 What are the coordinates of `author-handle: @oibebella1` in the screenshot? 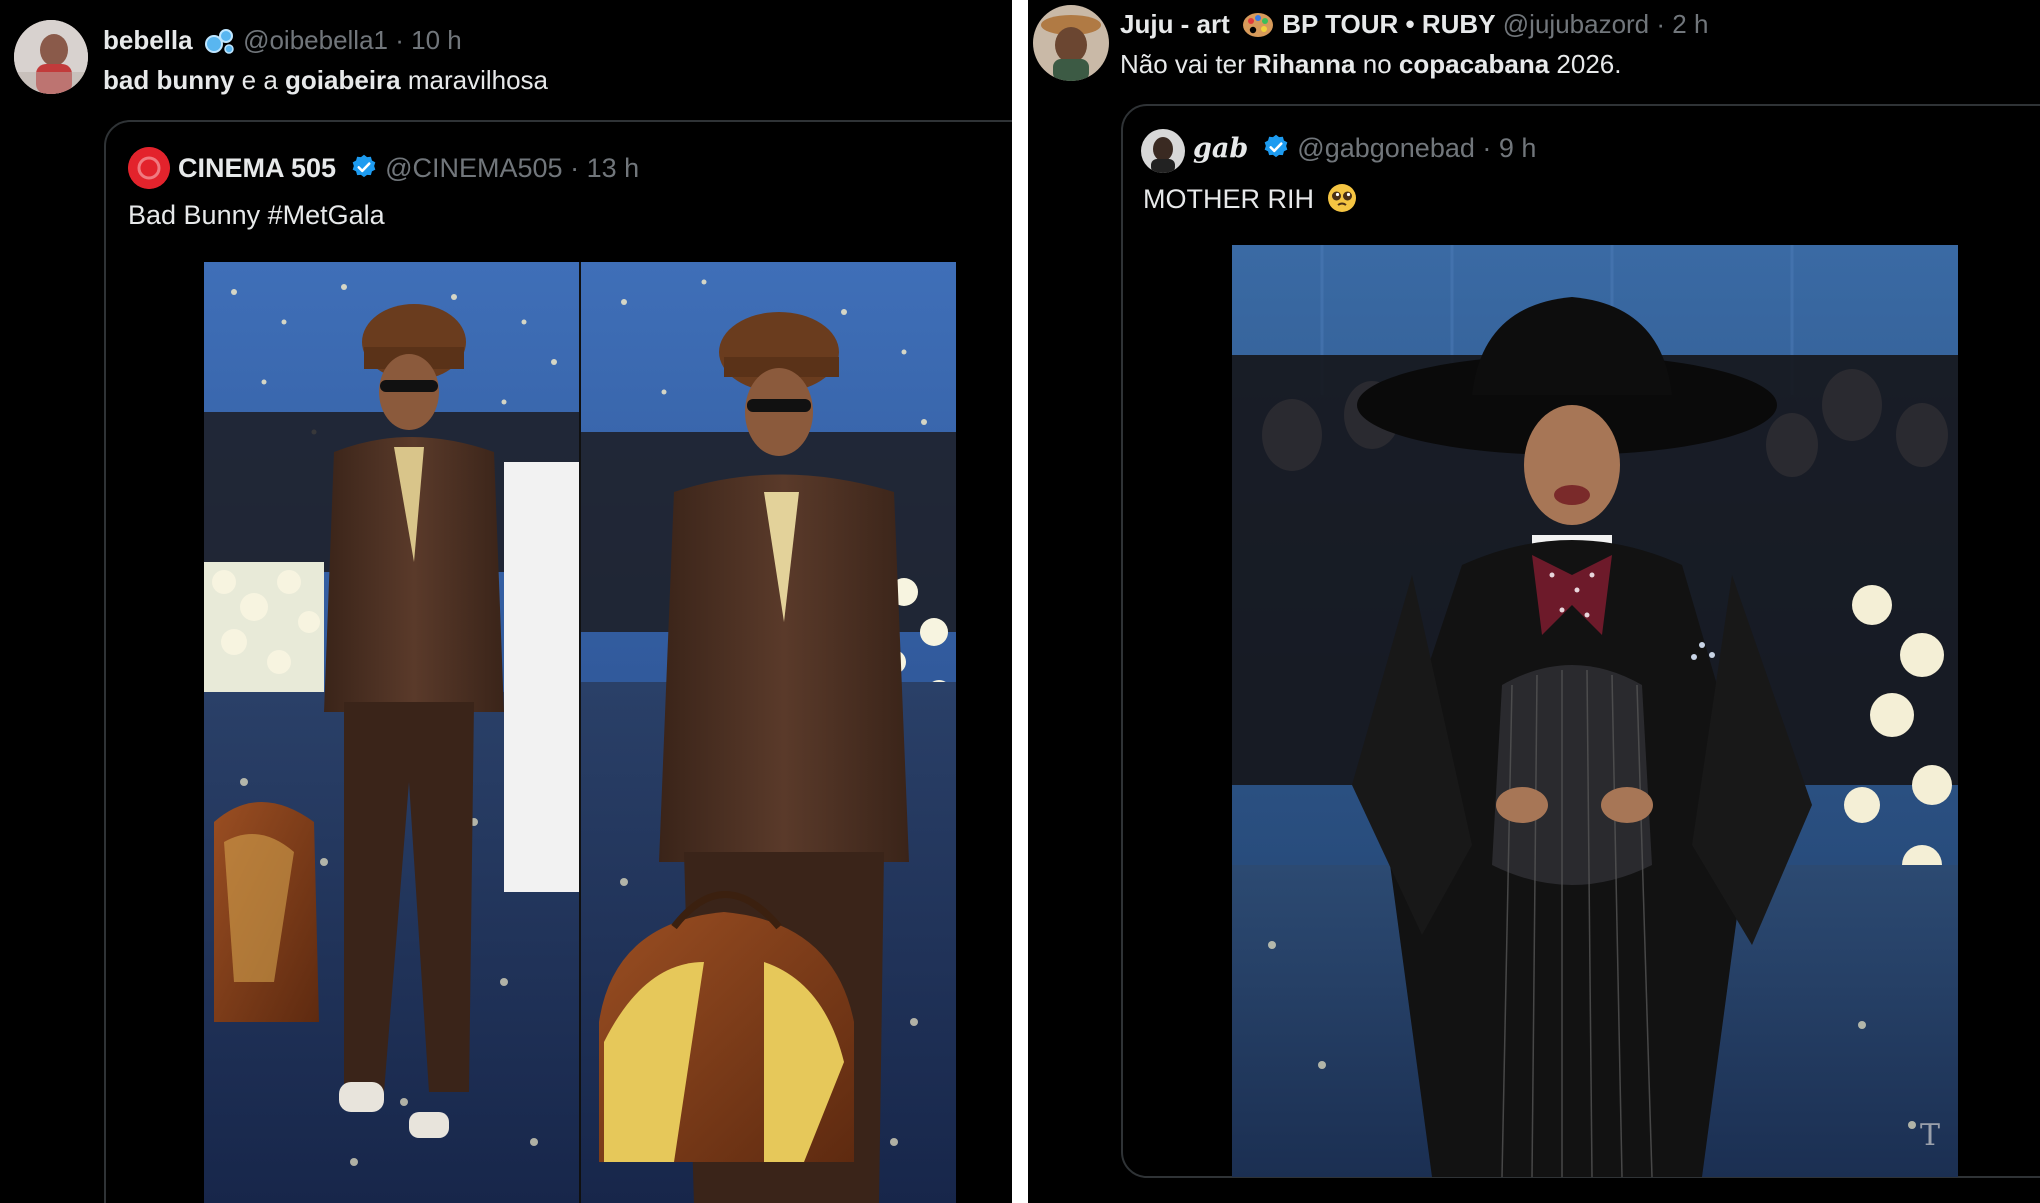 It's located at (315, 40).